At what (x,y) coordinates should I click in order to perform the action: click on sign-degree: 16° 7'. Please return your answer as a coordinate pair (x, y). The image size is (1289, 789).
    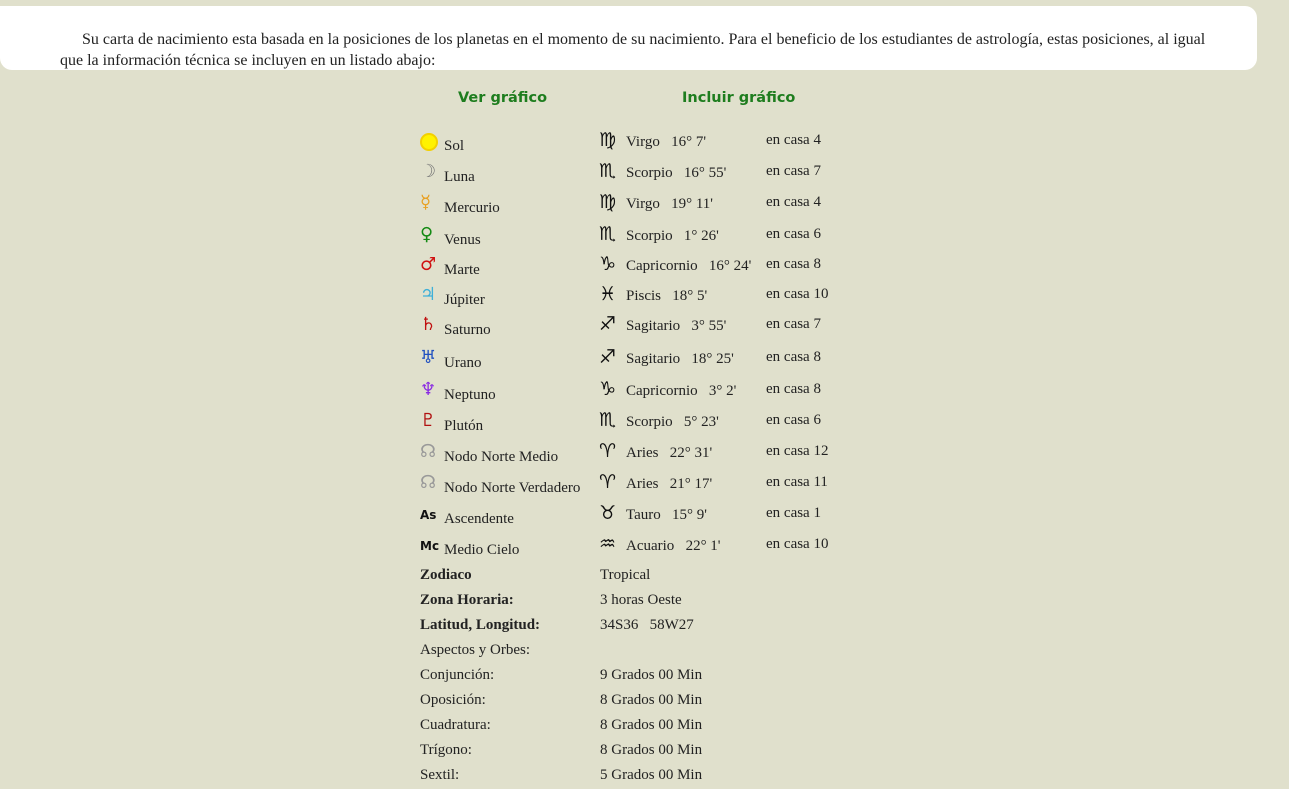
    Looking at the image, I should click on (689, 142).